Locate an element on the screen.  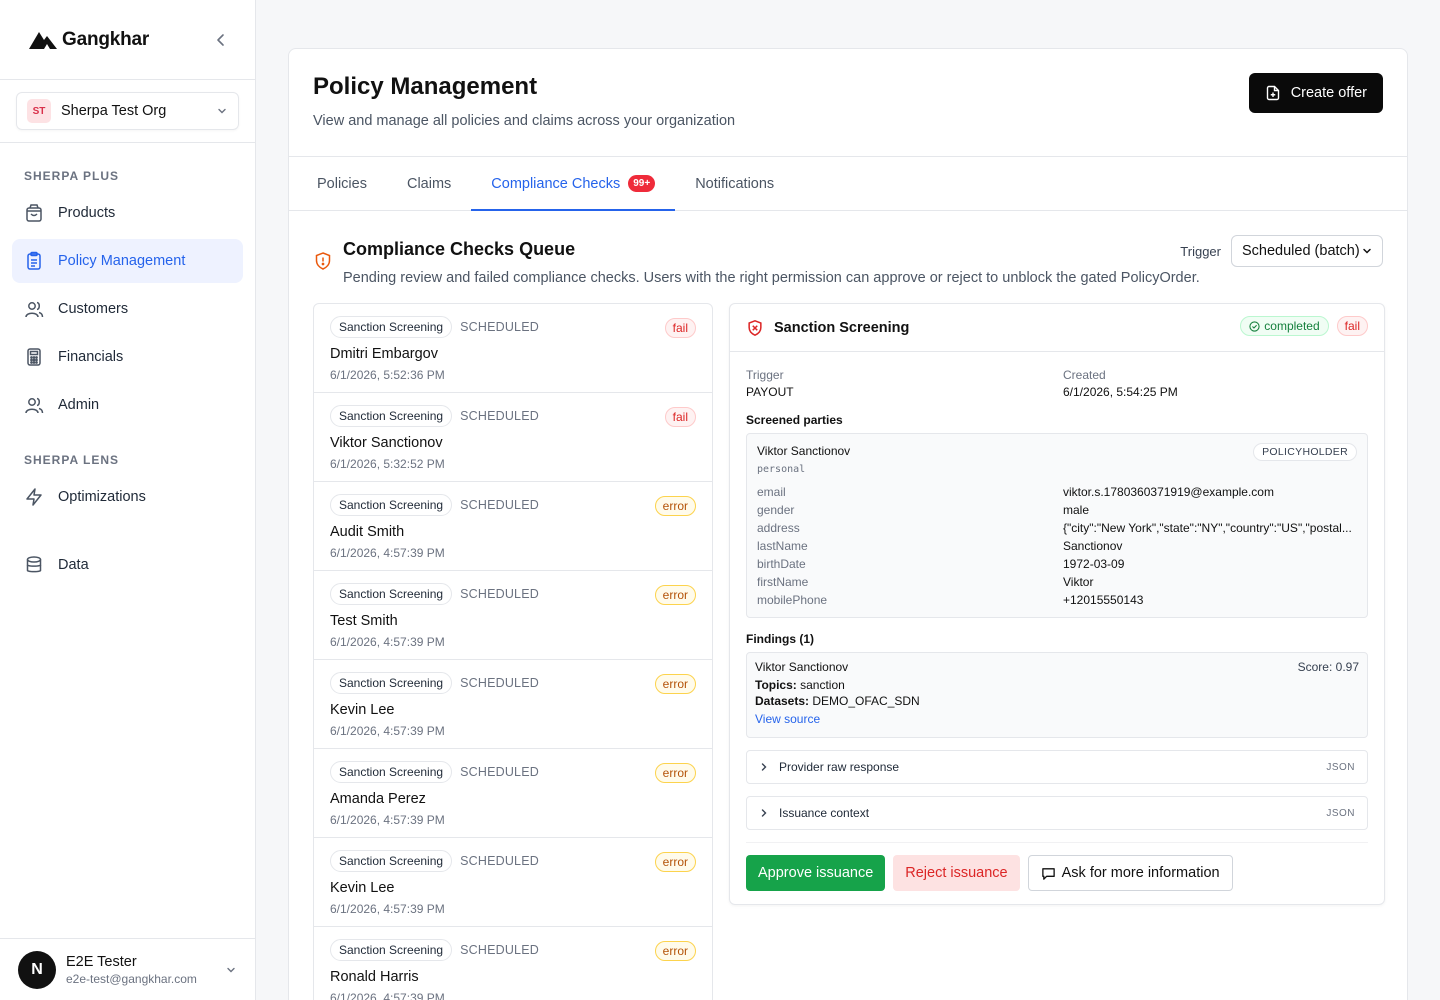
sidebar-item-label: Financials is located at coordinates (91, 357).